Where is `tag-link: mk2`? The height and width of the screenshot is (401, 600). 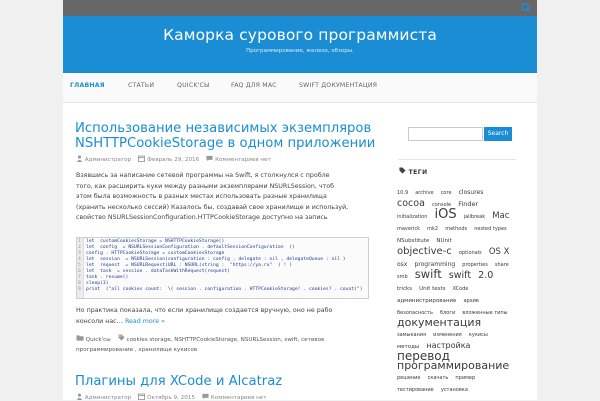 tag-link: mk2 is located at coordinates (432, 229).